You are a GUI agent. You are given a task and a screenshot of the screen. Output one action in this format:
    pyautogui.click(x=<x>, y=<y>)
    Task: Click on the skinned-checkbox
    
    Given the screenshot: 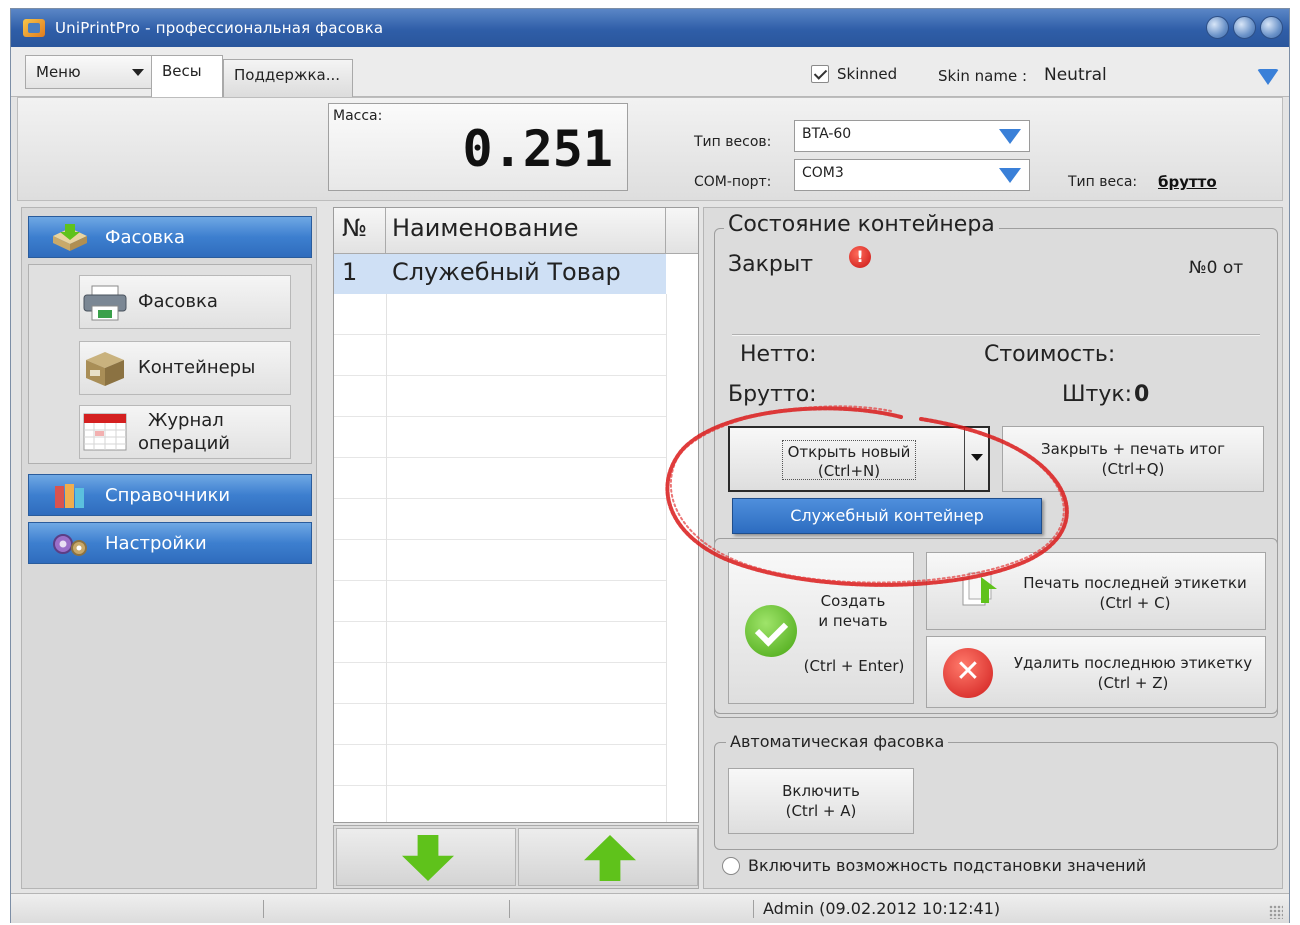 What is the action you would take?
    pyautogui.click(x=820, y=74)
    